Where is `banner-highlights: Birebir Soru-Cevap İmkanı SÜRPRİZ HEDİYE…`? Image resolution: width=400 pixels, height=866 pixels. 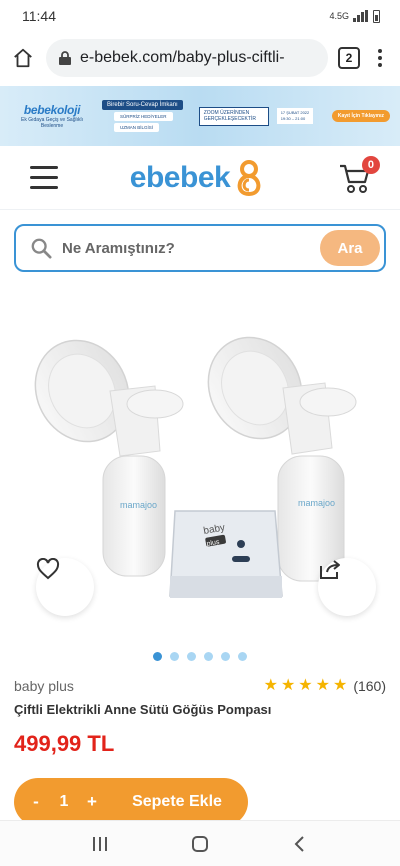
banner-highlights: Birebir Soru-Cevap İmkanı SÜRPRİZ HEDİYE… is located at coordinates (142, 116).